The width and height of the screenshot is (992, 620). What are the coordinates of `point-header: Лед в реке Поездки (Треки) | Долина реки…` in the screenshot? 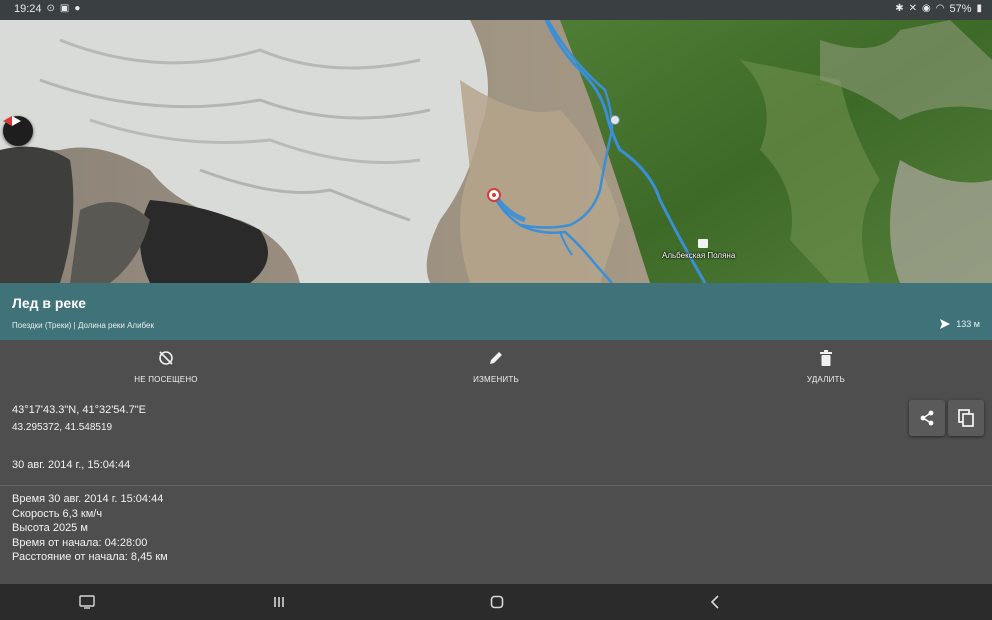 It's located at (496, 311).